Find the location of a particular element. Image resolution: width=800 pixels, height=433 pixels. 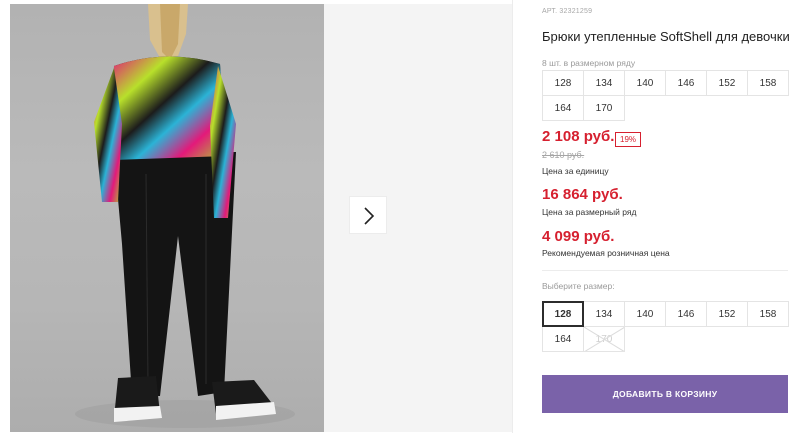

unit-price-caption: Цена за единицу is located at coordinates (575, 171).